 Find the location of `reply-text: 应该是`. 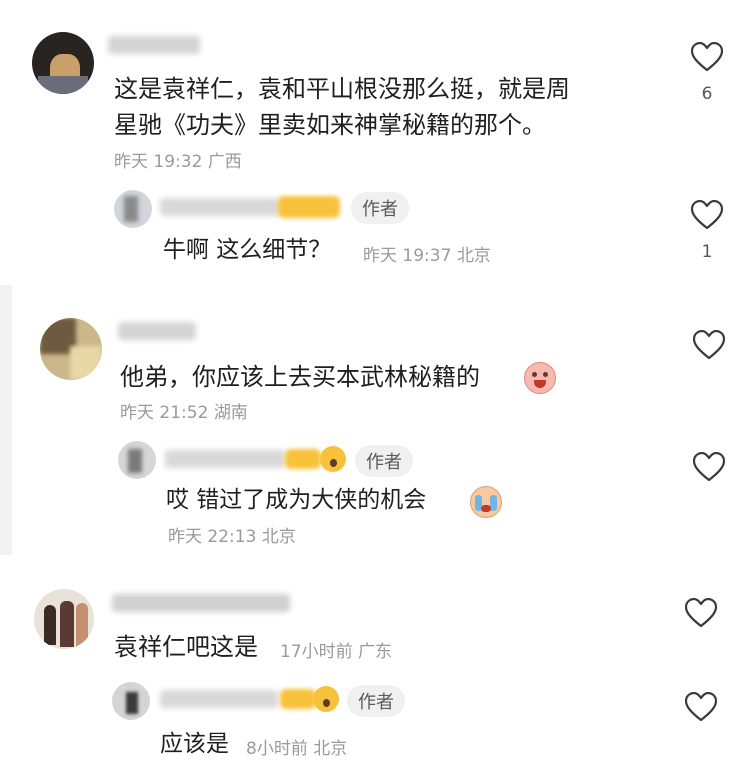

reply-text: 应该是 is located at coordinates (194, 744).